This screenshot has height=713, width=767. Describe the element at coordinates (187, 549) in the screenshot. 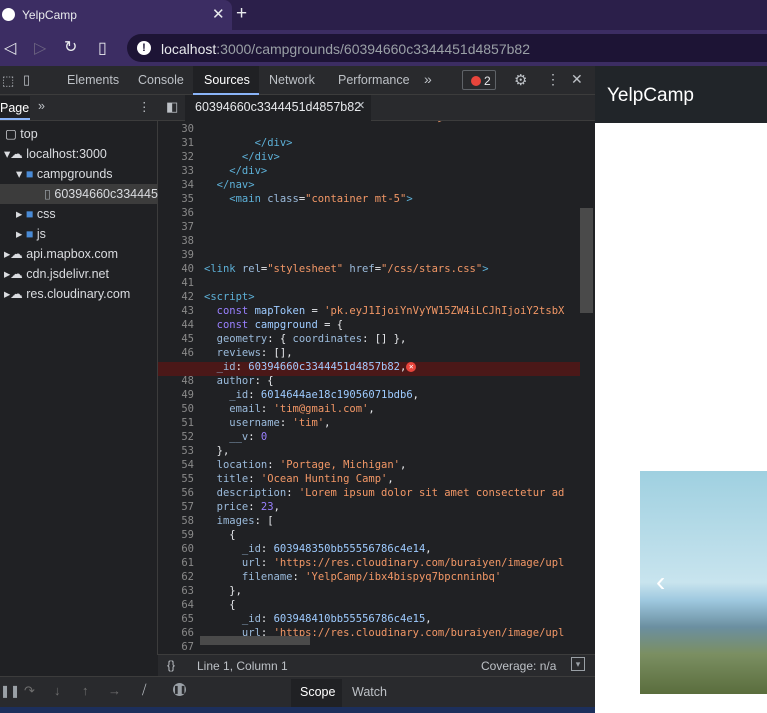

I see `line-number: 60` at that location.